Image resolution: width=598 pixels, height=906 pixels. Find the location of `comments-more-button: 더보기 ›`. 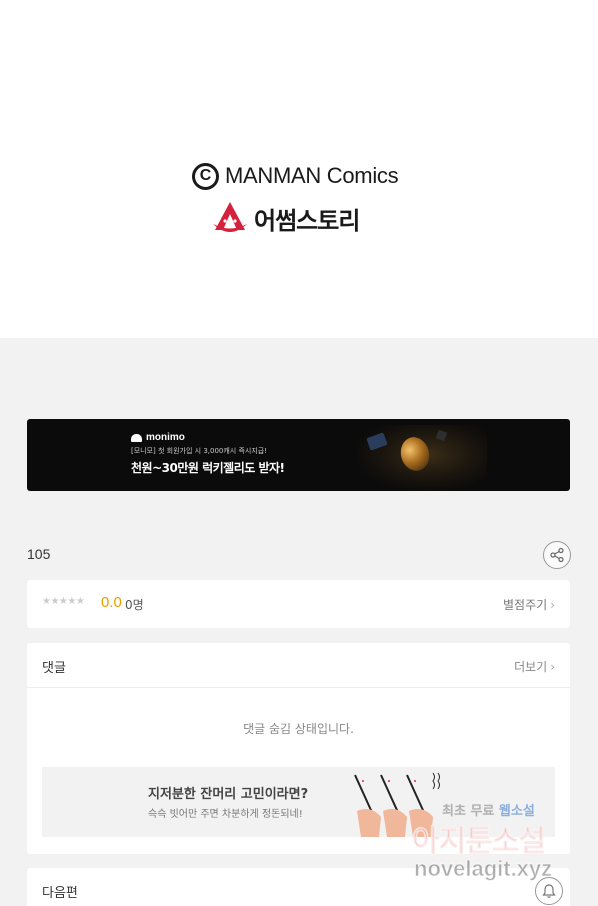

comments-more-button: 더보기 › is located at coordinates (534, 666).